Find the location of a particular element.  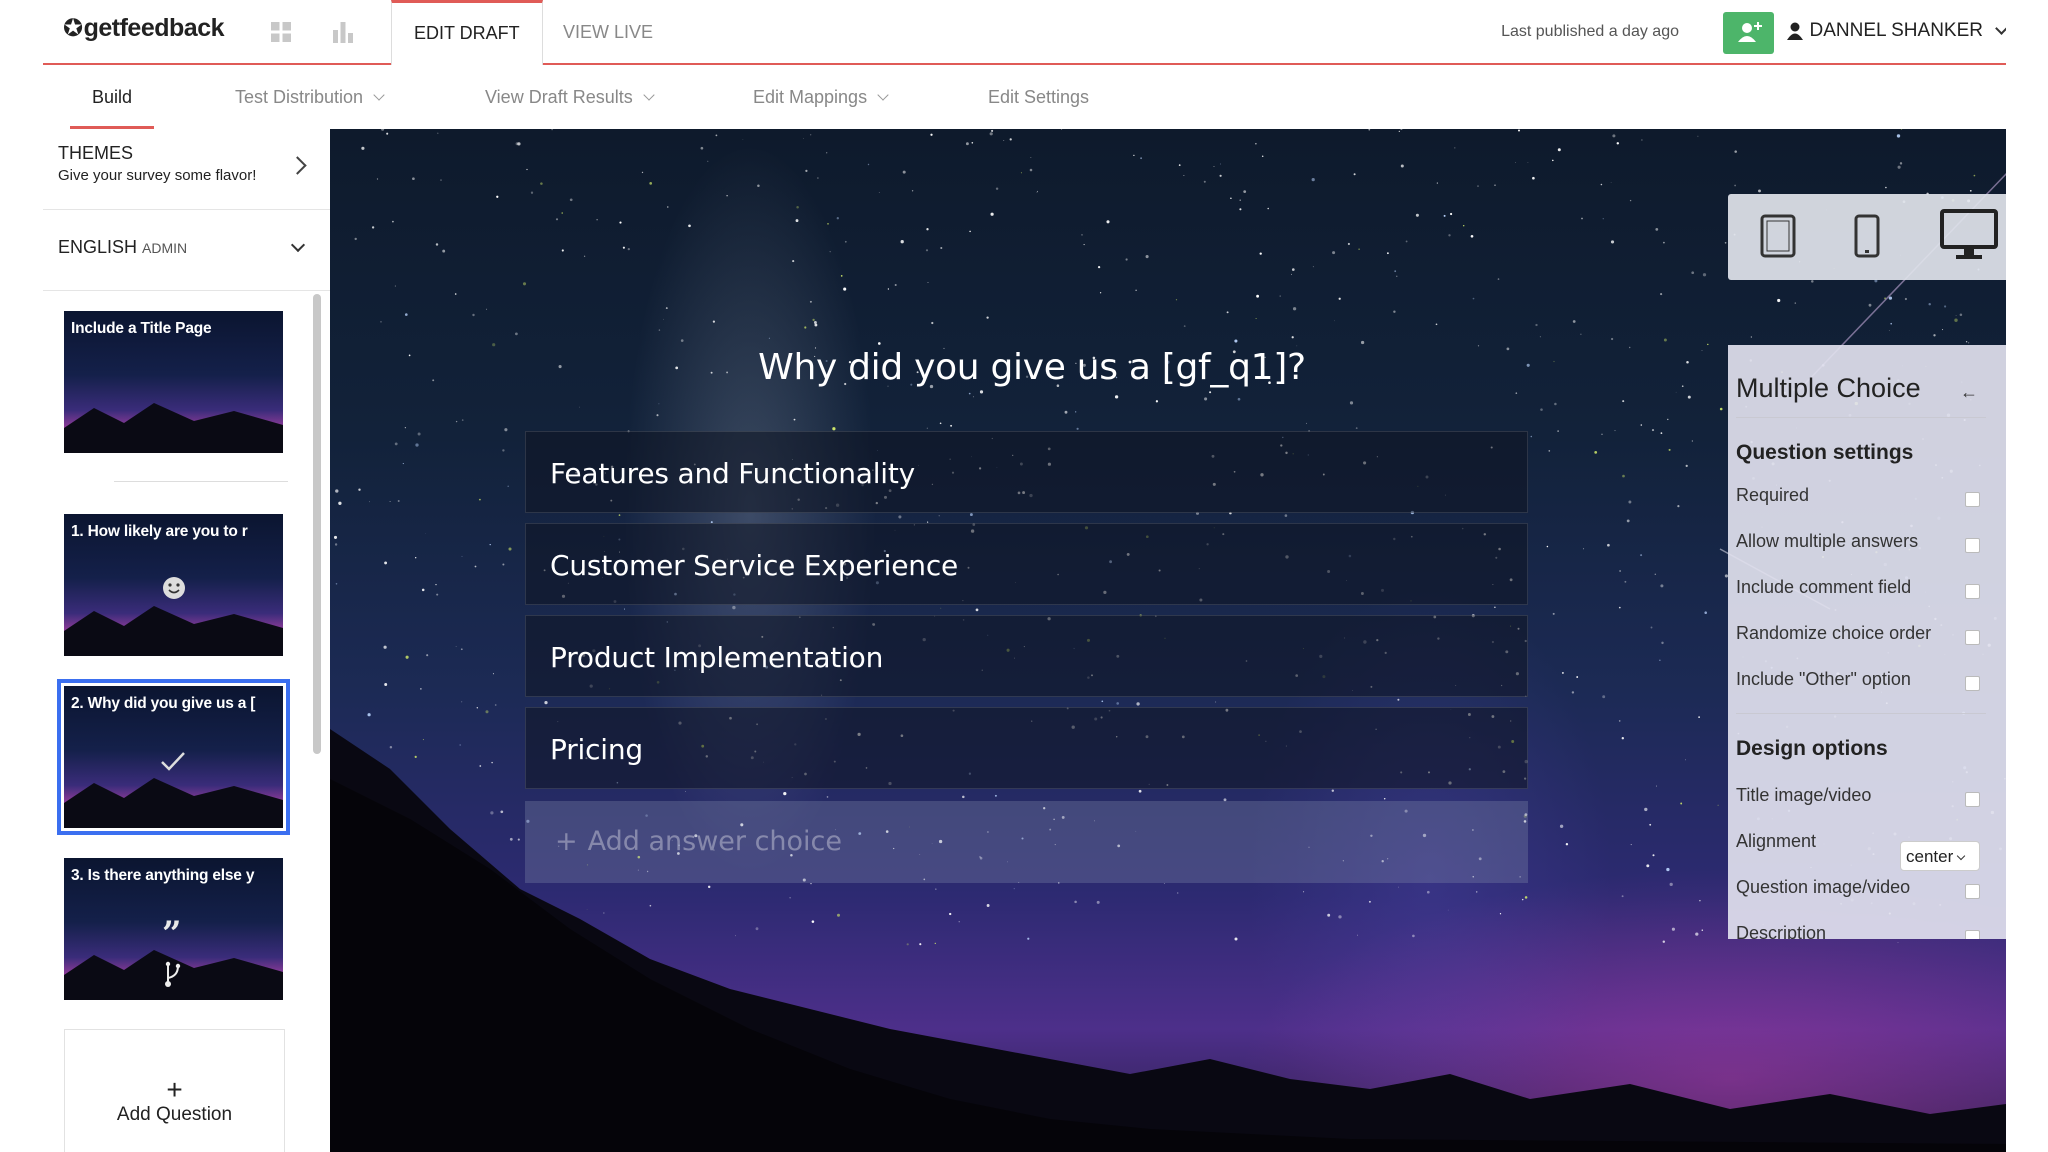

answer-choice: Product Implementation is located at coordinates (1026, 656).